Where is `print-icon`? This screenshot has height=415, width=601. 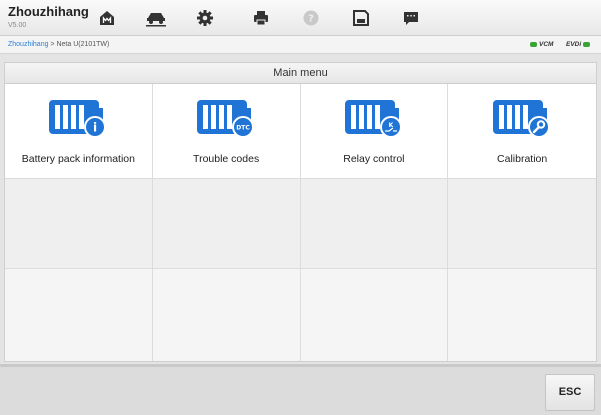 print-icon is located at coordinates (260, 18).